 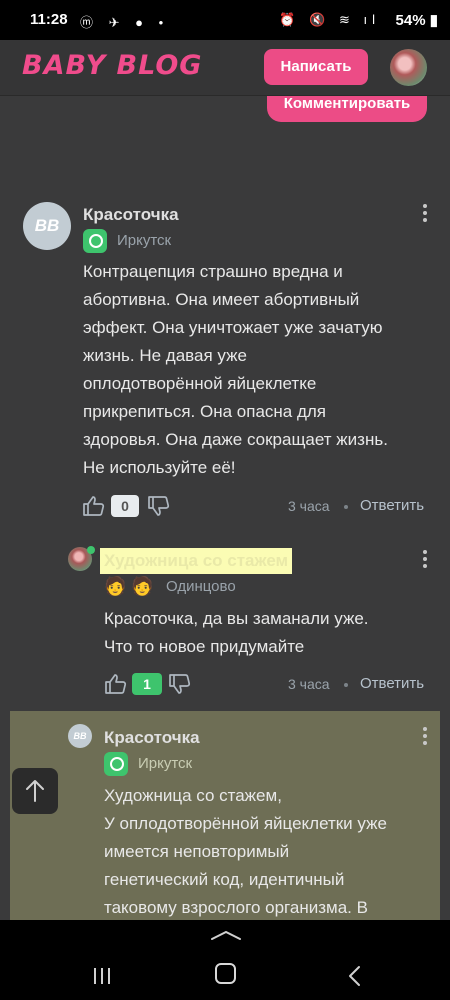 What do you see at coordinates (316, 67) in the screenshot?
I see `write-button: Написать` at bounding box center [316, 67].